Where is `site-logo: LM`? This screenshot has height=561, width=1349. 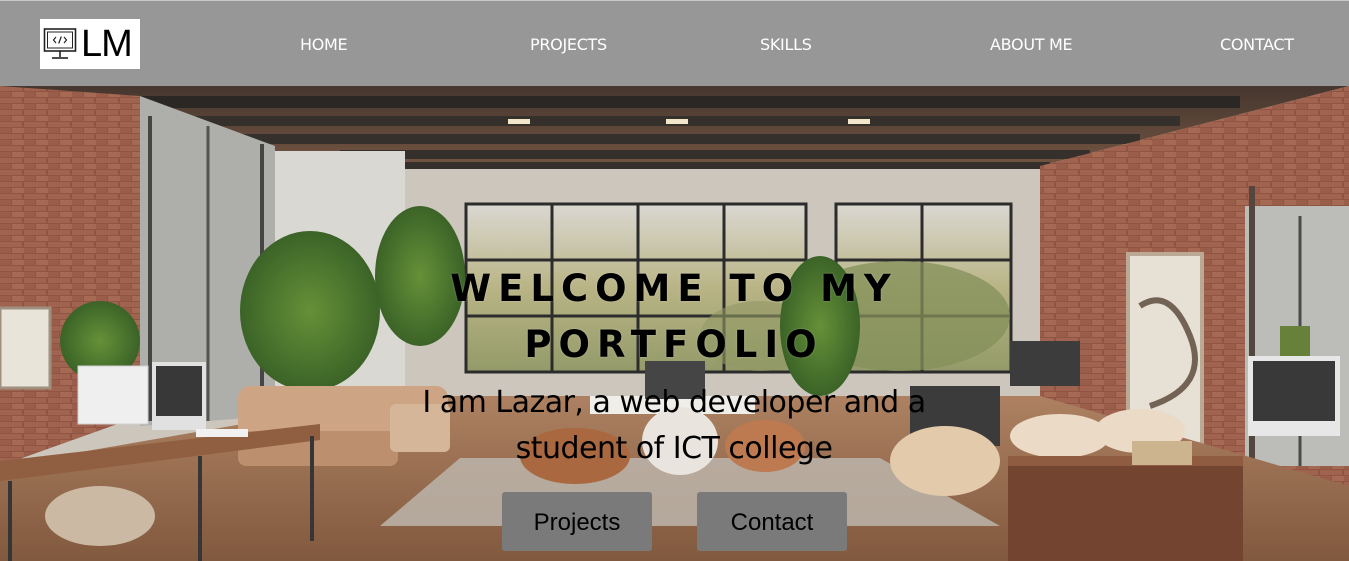 site-logo: LM is located at coordinates (90, 44).